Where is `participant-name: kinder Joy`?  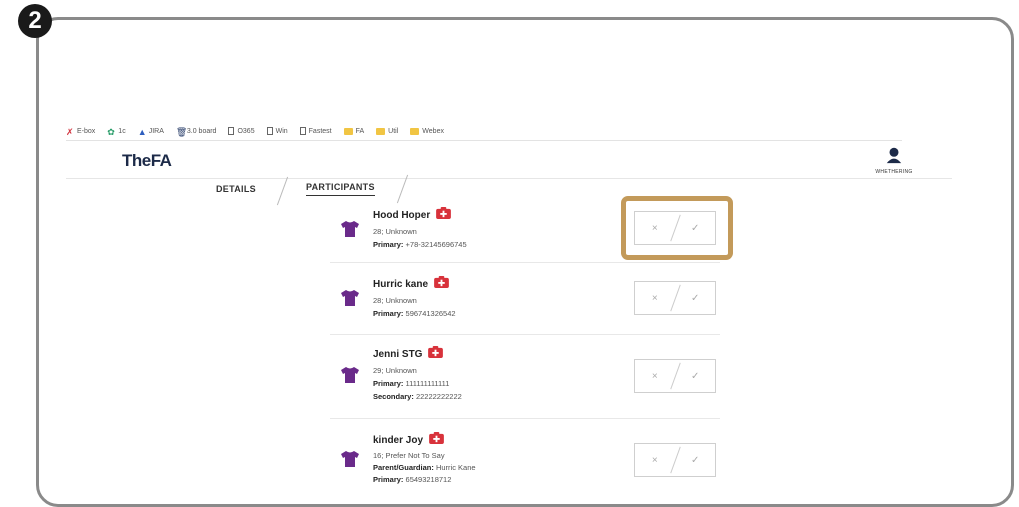 participant-name: kinder Joy is located at coordinates (408, 439).